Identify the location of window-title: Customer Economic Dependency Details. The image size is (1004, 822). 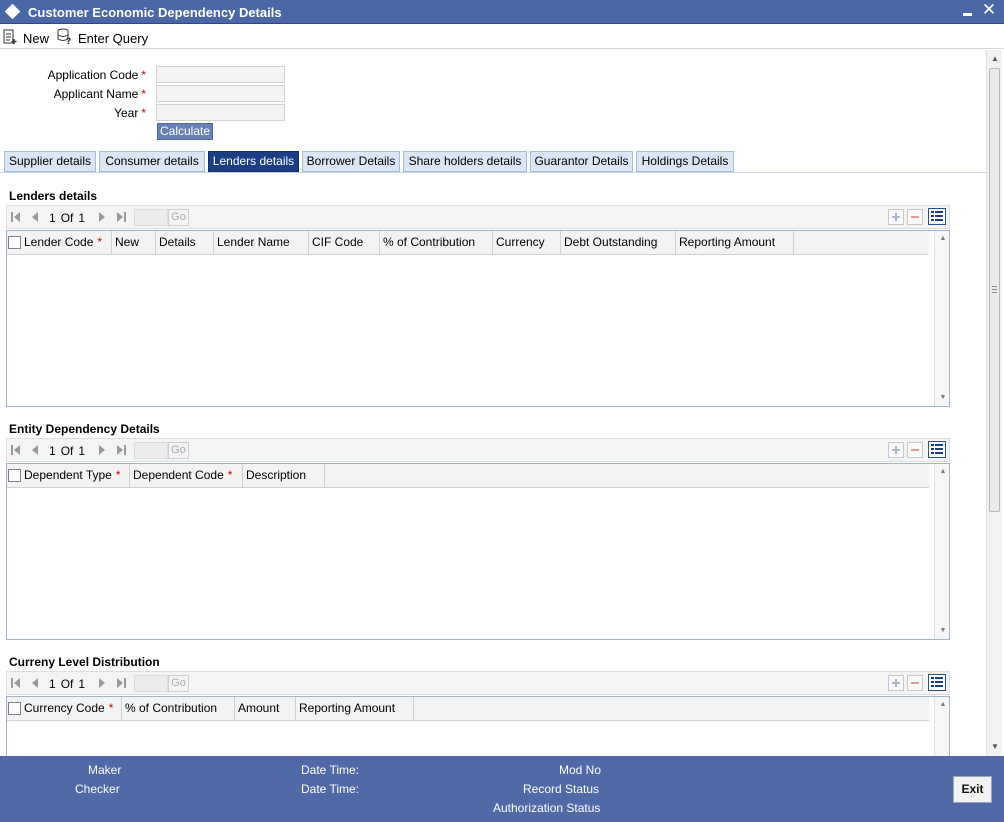
(155, 12).